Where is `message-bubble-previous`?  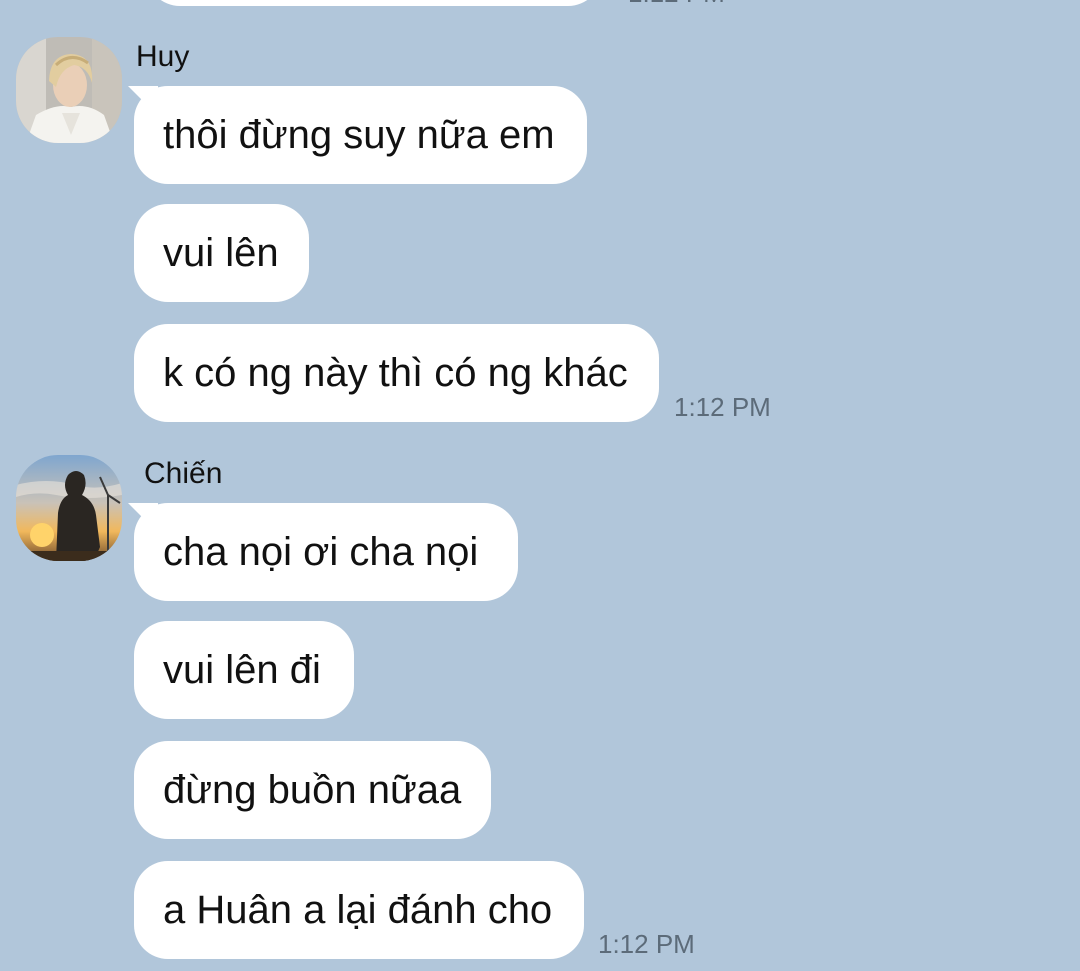 message-bubble-previous is located at coordinates (374, 3).